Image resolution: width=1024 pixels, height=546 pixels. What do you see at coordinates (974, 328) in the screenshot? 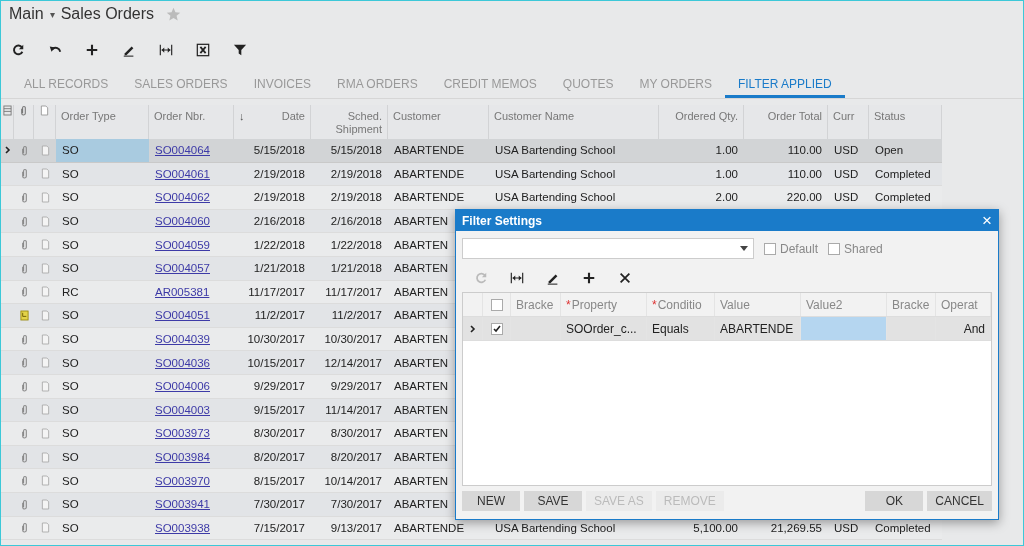
I see `operator-cell: And` at bounding box center [974, 328].